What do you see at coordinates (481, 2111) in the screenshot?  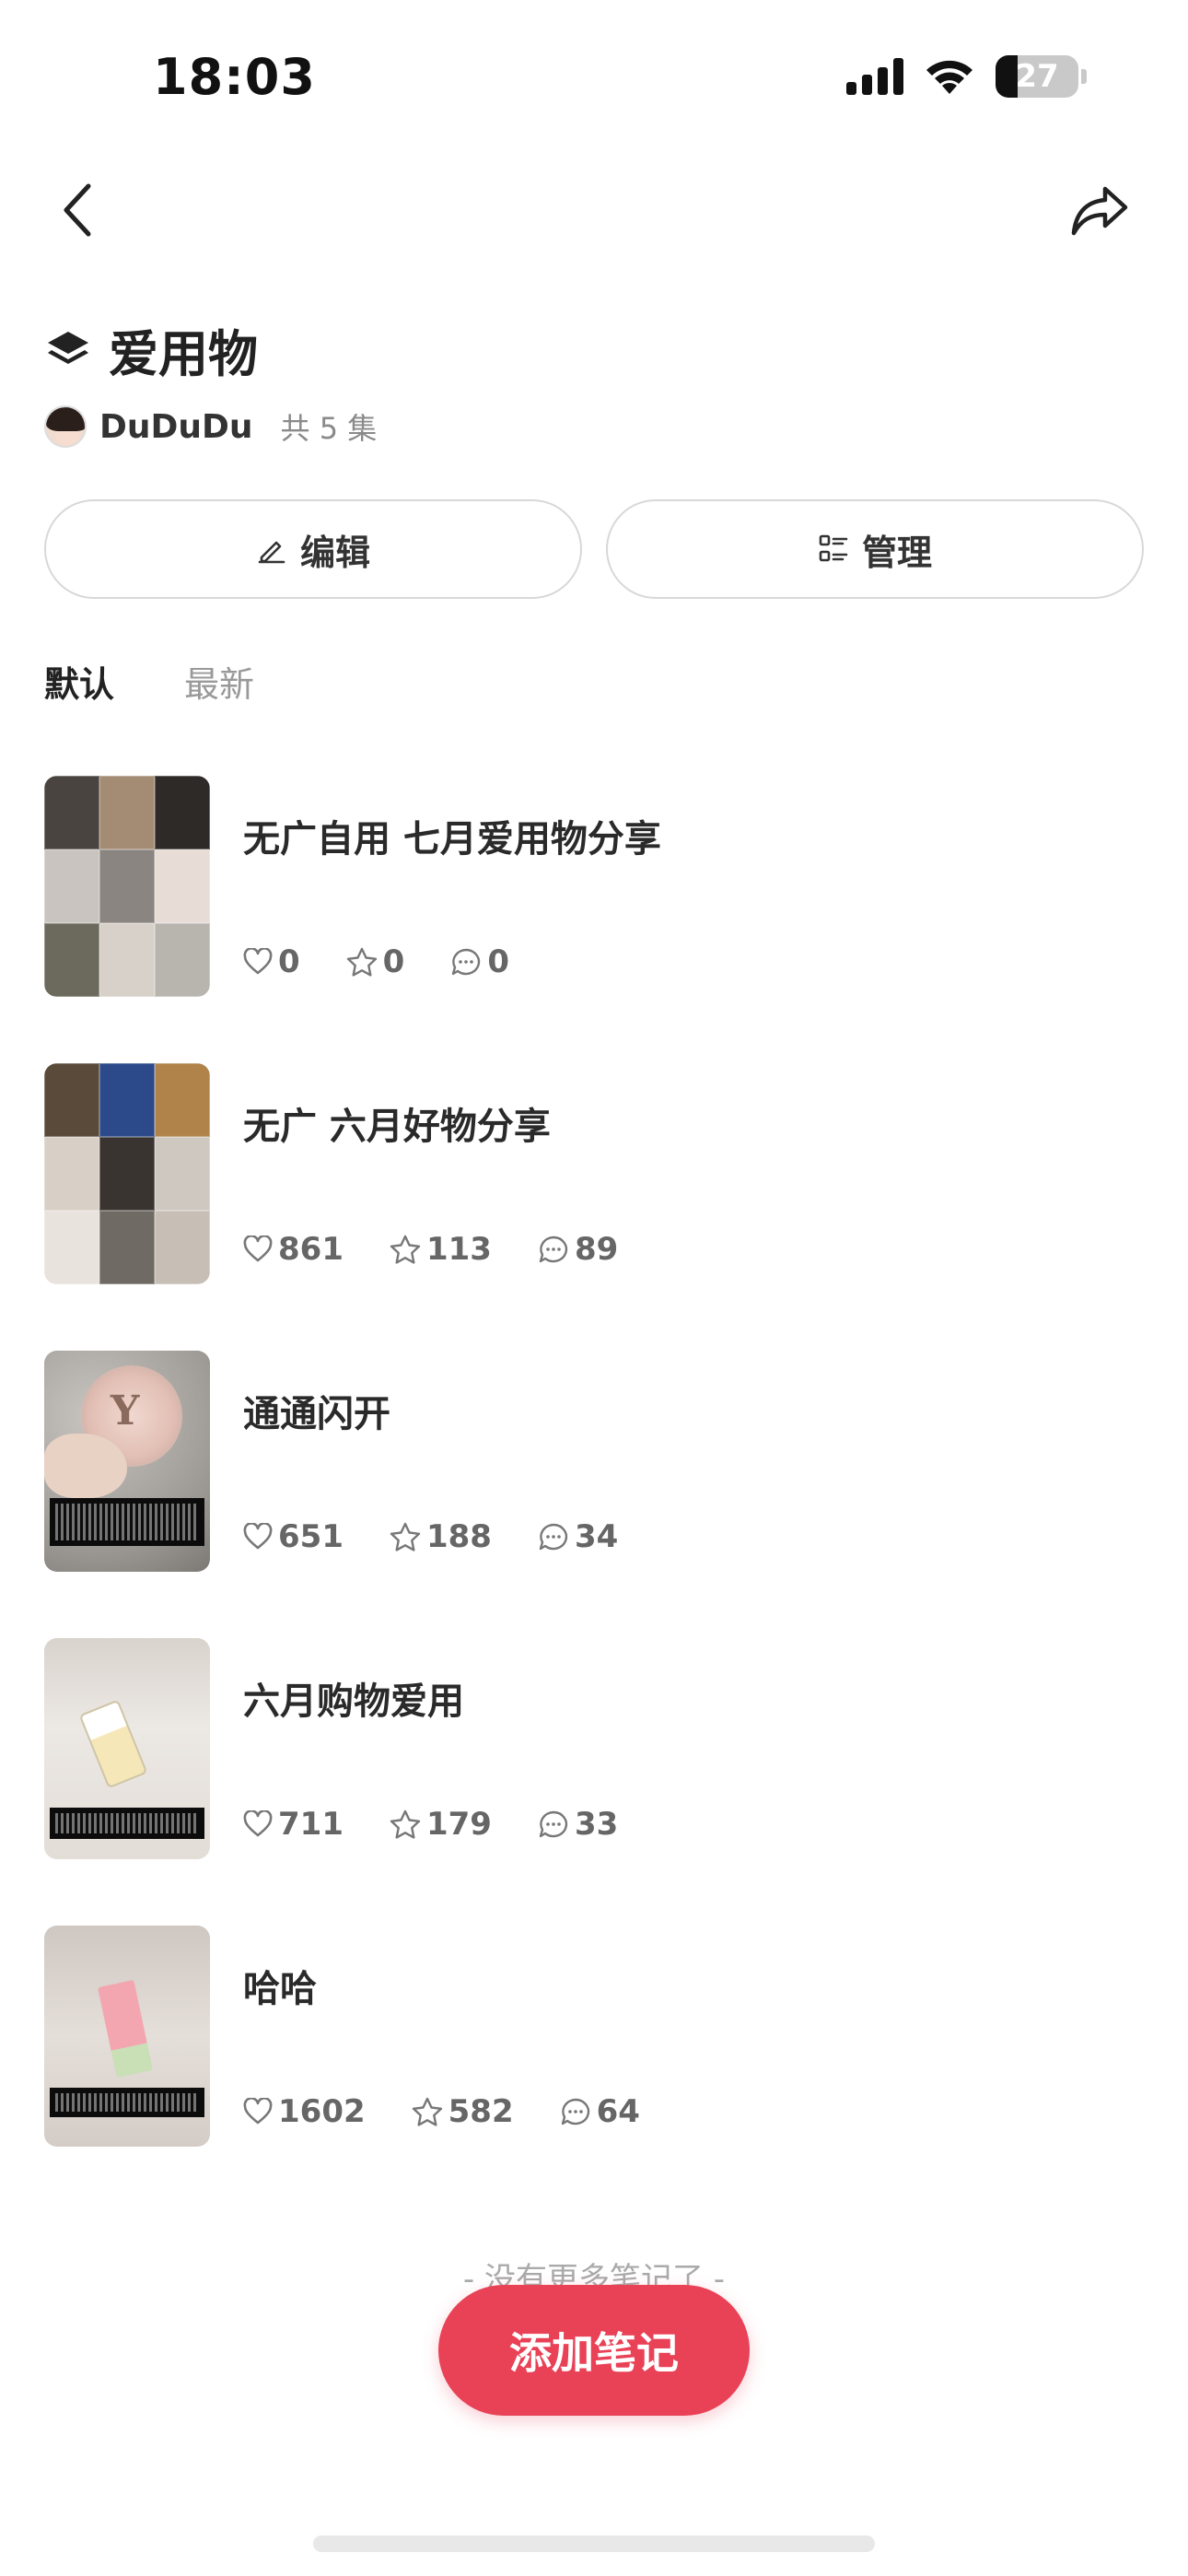 I see `star-count: 582` at bounding box center [481, 2111].